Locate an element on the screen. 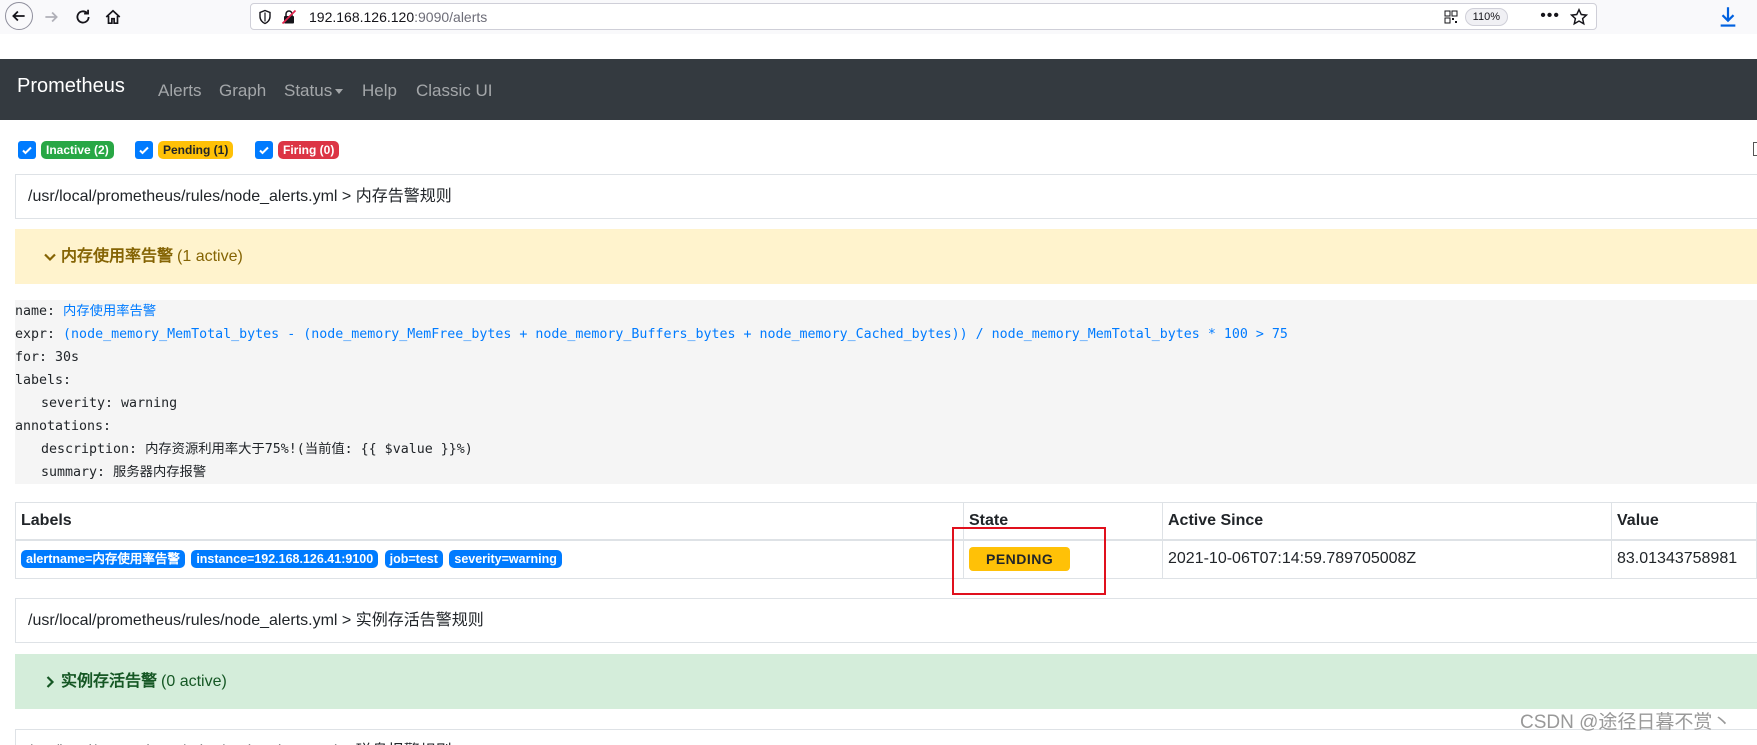  header-active-since: Active Since is located at coordinates (1387, 521).